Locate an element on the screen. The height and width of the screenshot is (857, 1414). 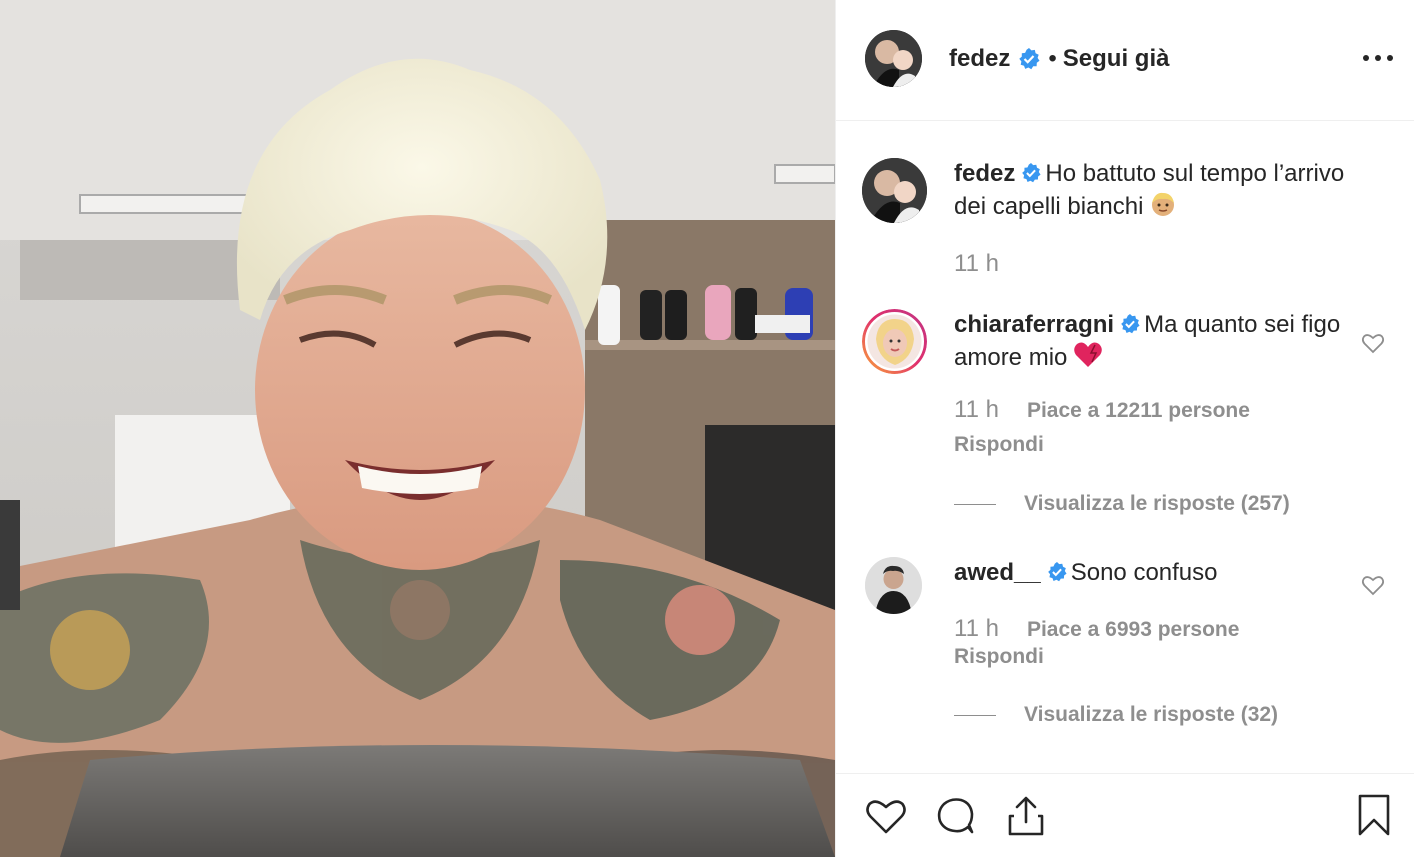
view-replies-label: Visualizza le risposte (32) is located at coordinates (1151, 714).